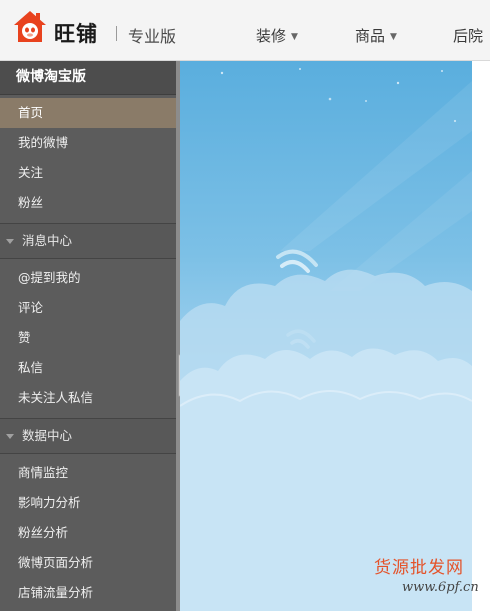 The image size is (490, 611). Describe the element at coordinates (419, 568) in the screenshot. I see `watermark-text: 货源批发网` at that location.